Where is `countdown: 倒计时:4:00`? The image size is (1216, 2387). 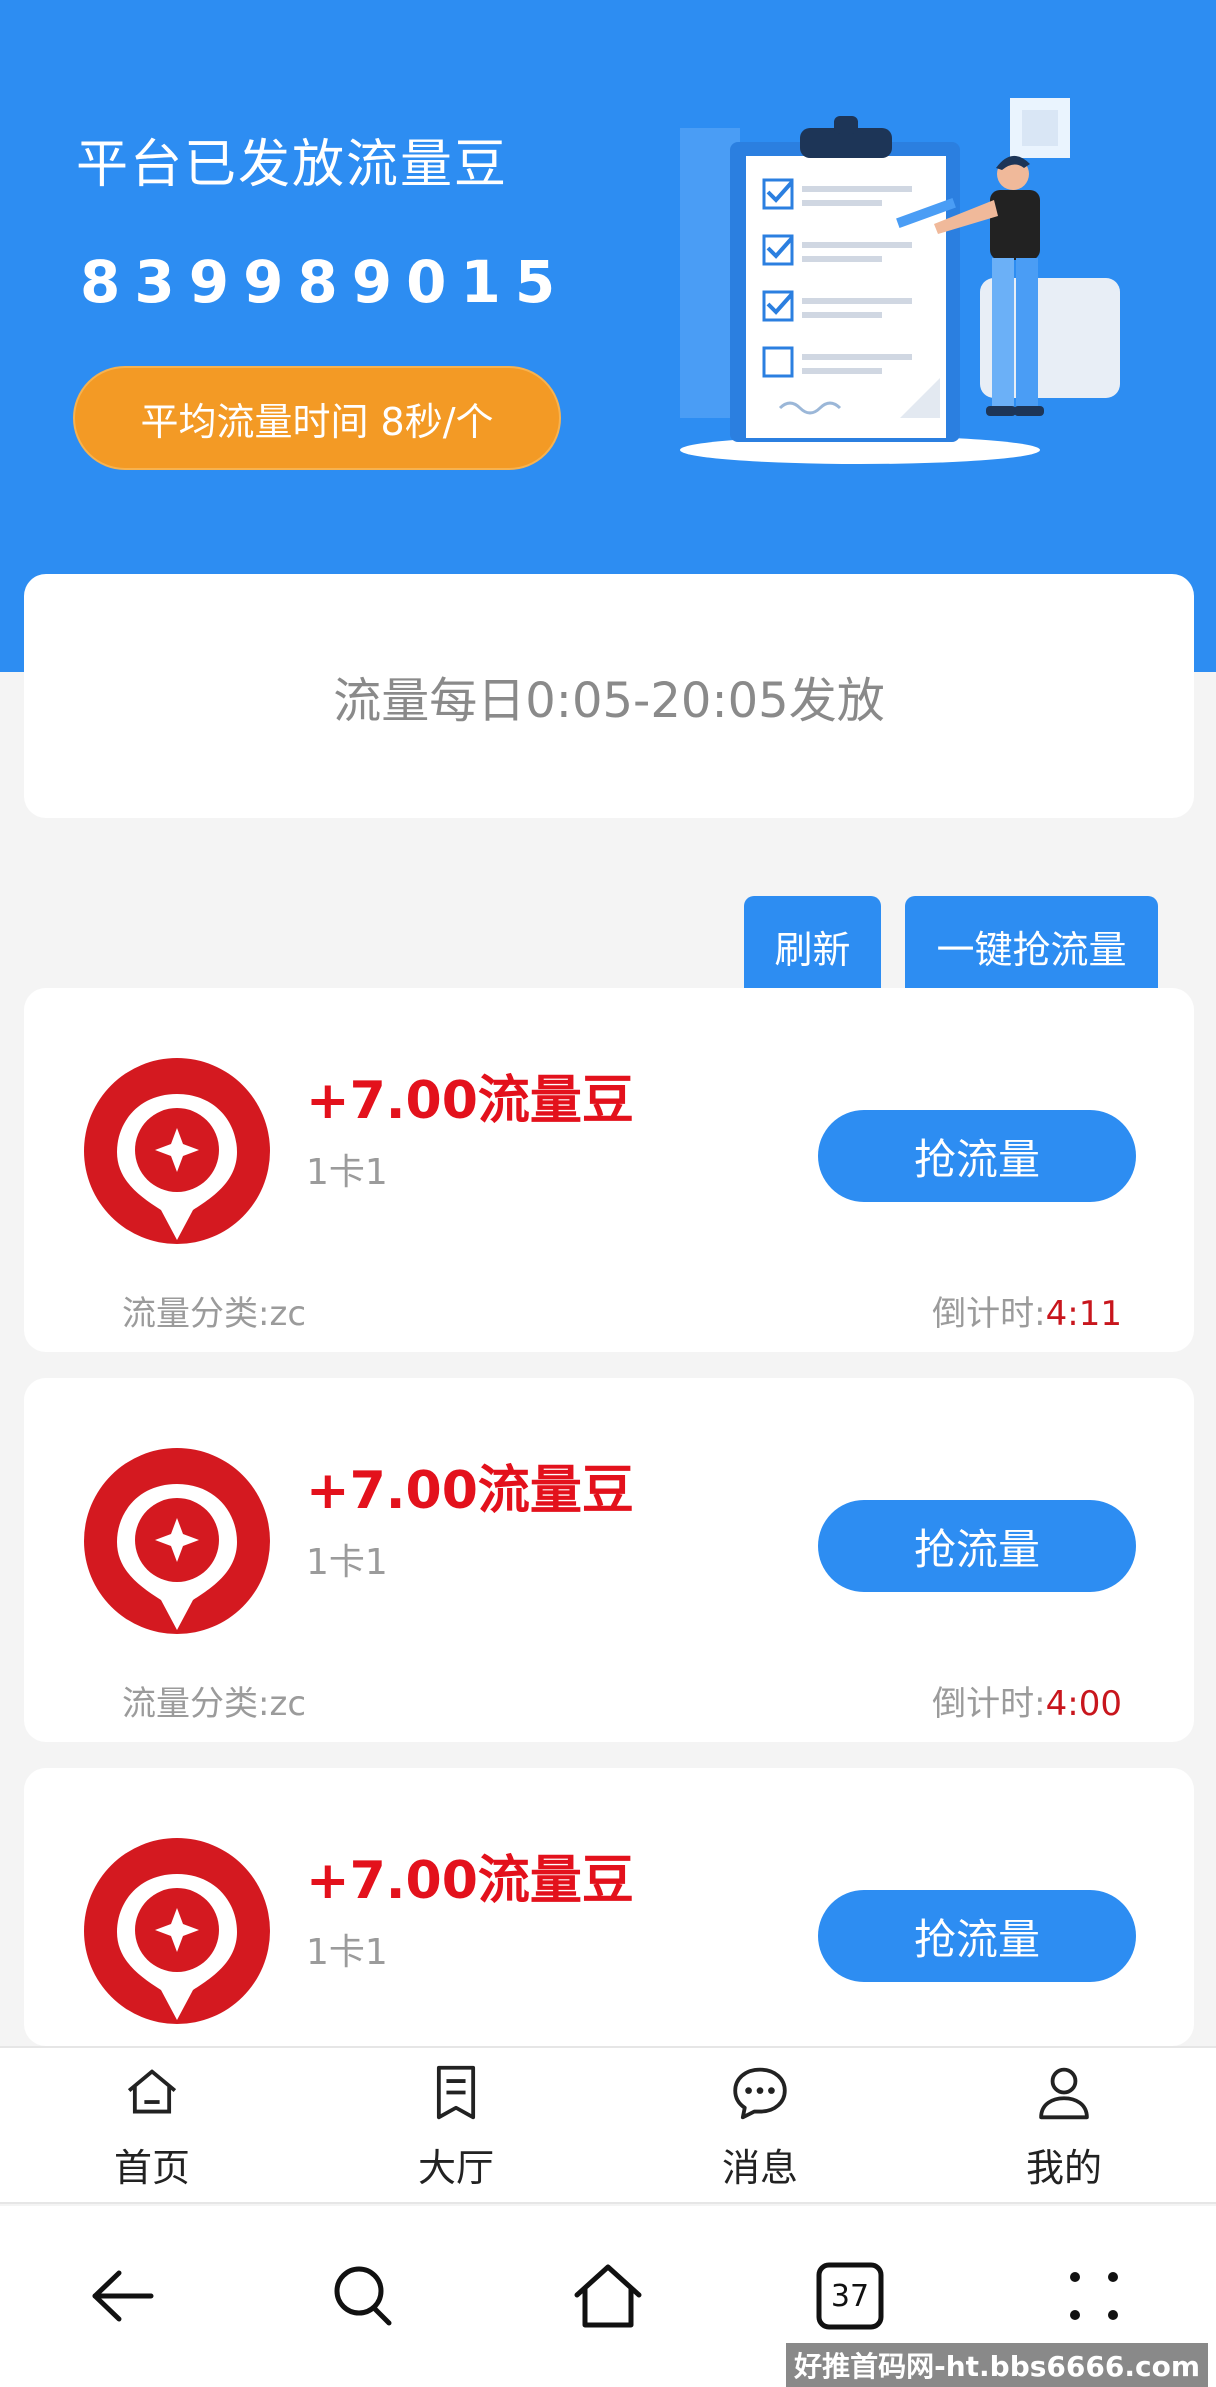 countdown: 倒计时:4:00 is located at coordinates (1027, 1700).